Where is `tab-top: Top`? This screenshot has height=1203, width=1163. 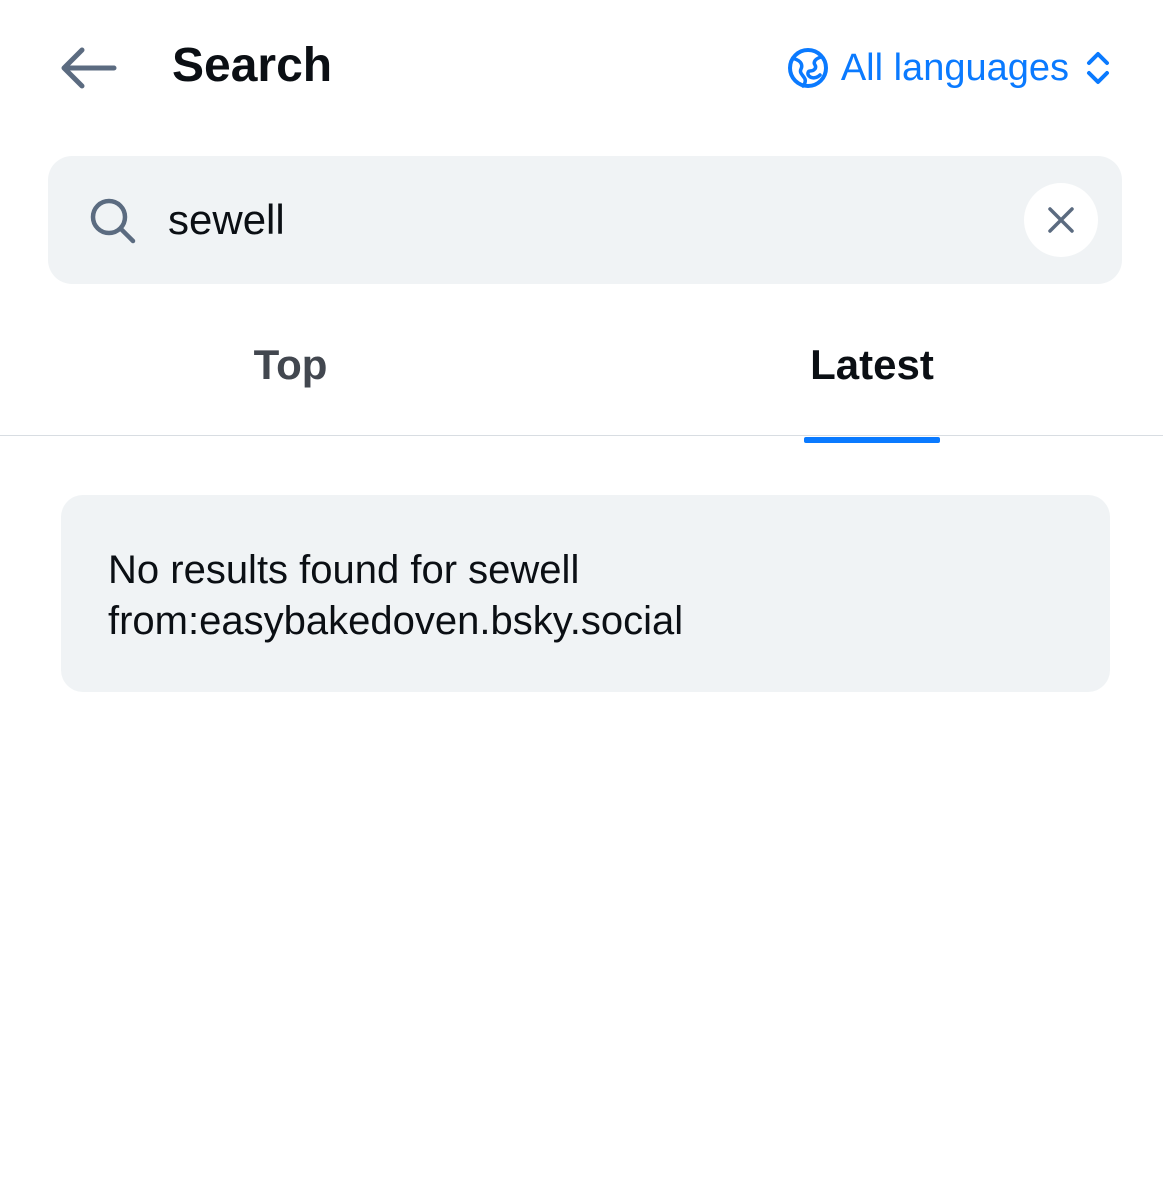 tab-top: Top is located at coordinates (290, 372).